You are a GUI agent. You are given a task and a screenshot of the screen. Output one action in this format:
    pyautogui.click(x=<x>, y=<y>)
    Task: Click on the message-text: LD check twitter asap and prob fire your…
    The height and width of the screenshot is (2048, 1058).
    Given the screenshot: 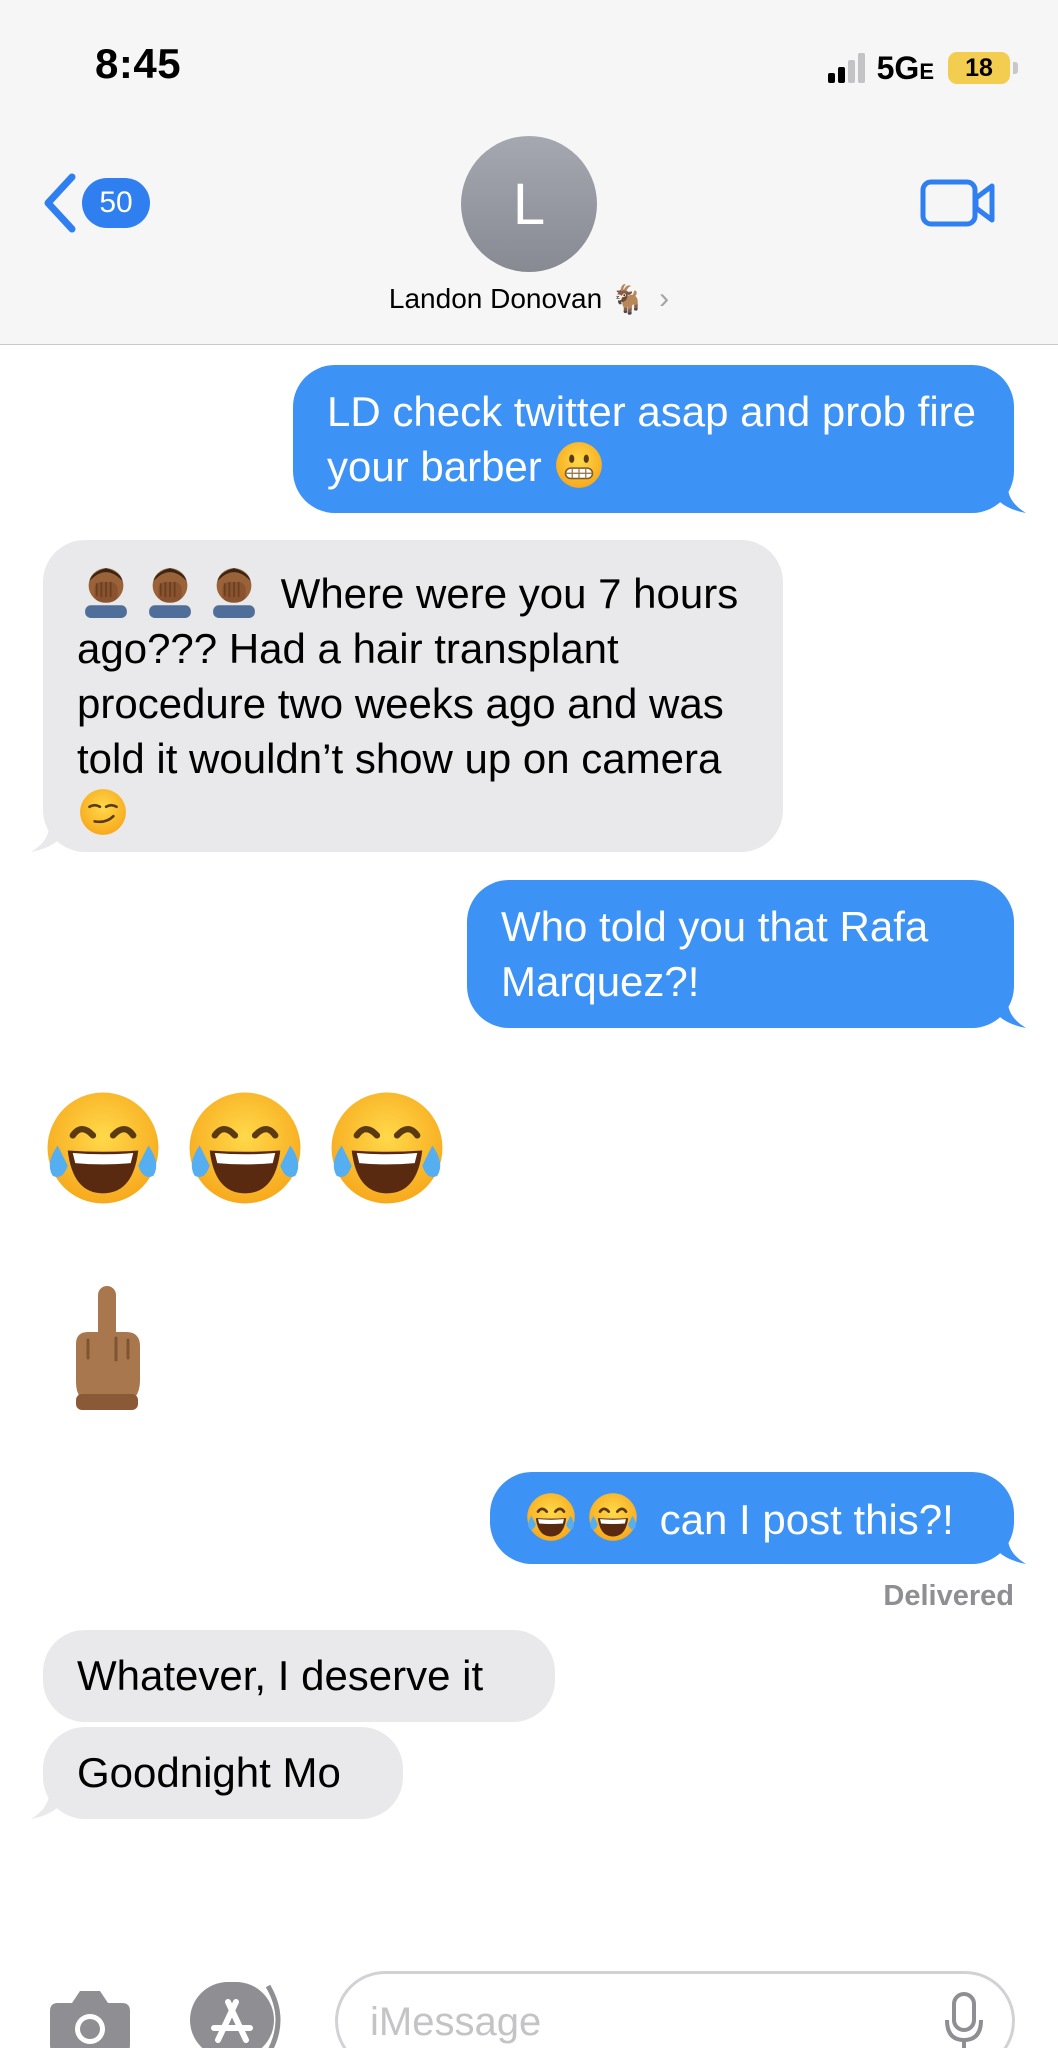 What is the action you would take?
    pyautogui.click(x=651, y=439)
    